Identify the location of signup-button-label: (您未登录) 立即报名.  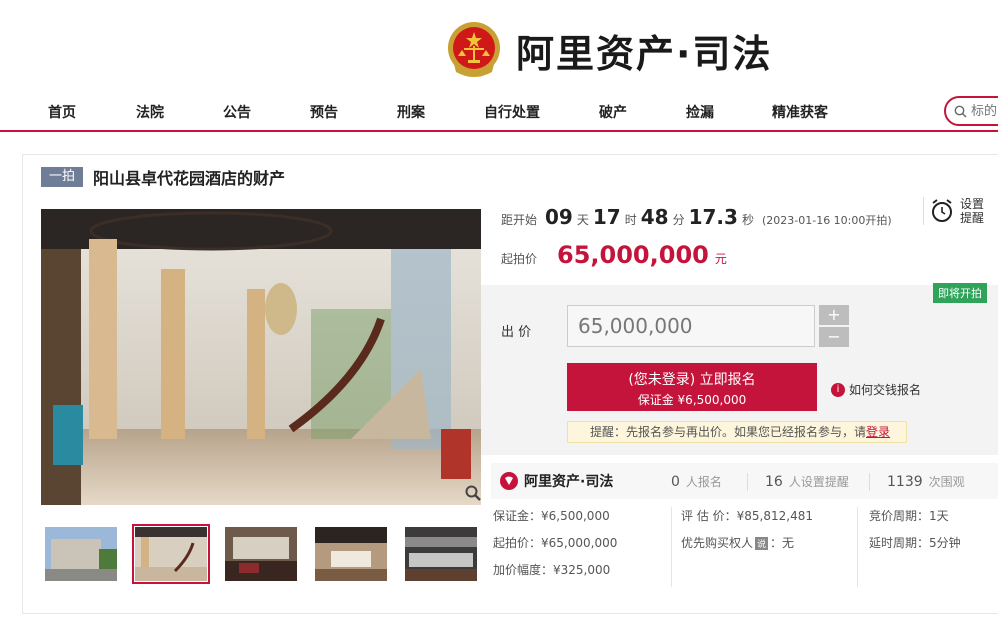
(692, 380).